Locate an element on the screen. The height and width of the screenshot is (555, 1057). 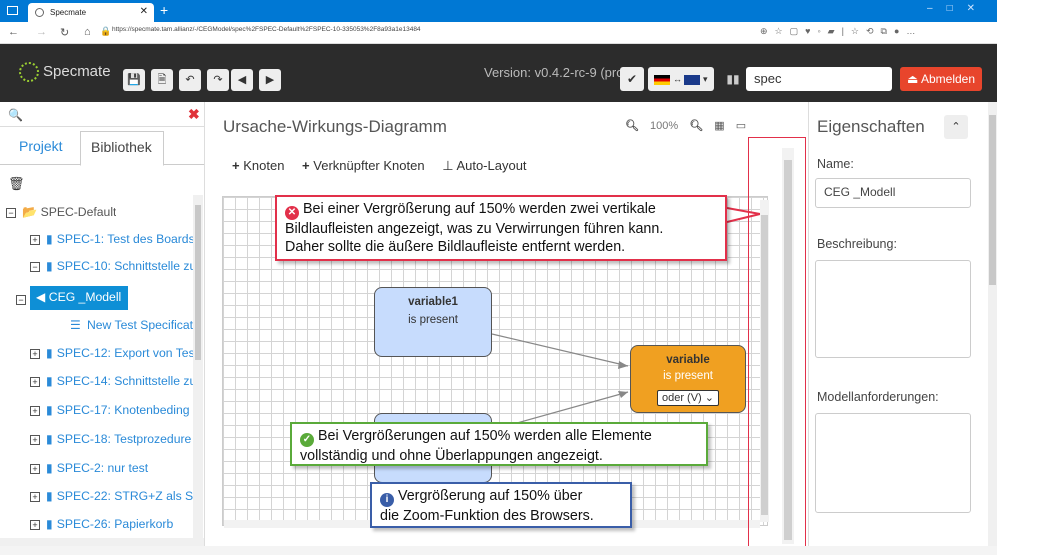
node-name: variable1 is located at coordinates (433, 302).